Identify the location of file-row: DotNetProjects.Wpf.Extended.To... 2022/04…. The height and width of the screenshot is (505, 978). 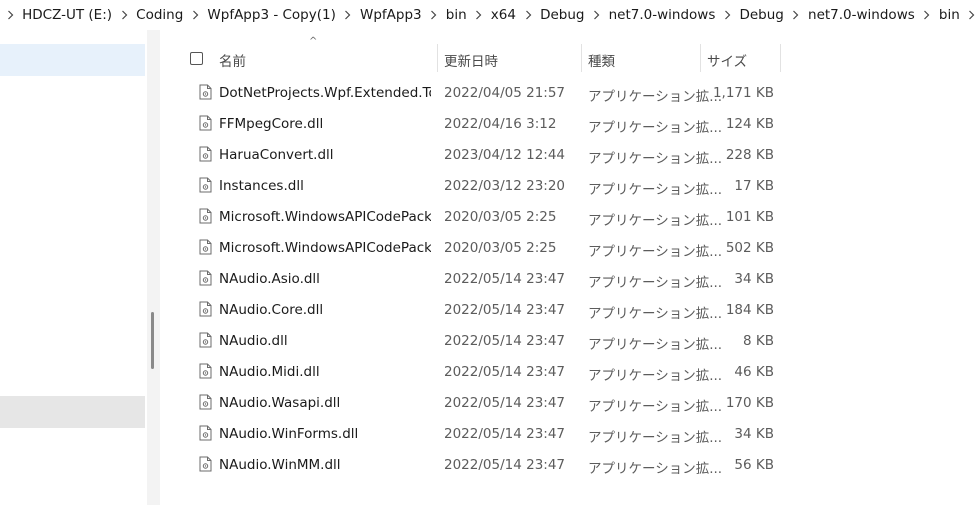
(490, 92).